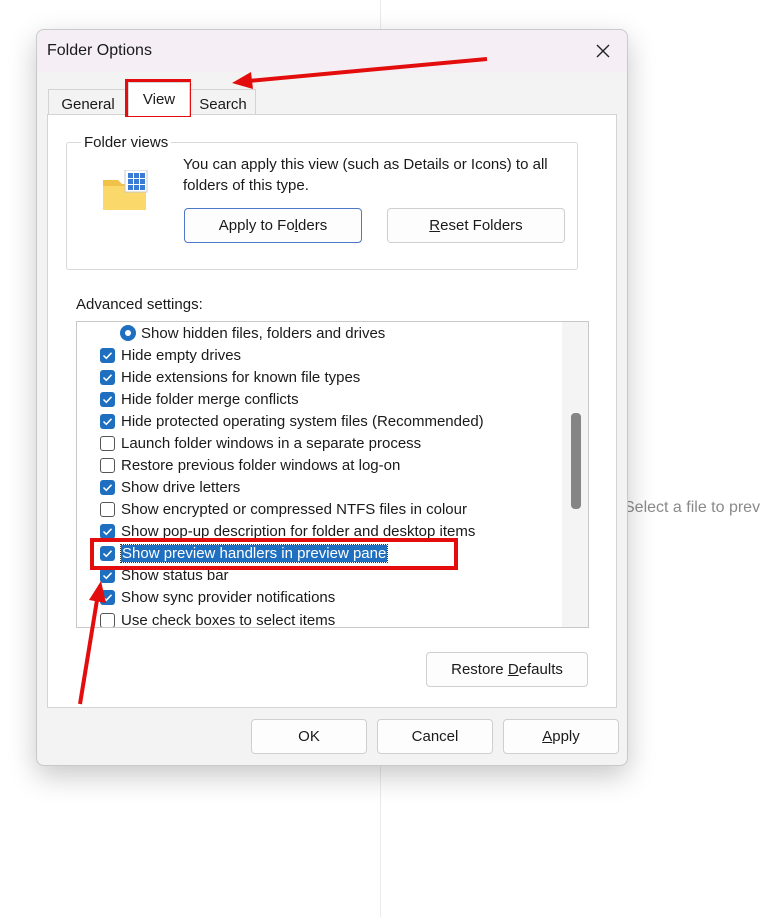 The image size is (768, 917). What do you see at coordinates (128, 333) in the screenshot?
I see `radio-button` at bounding box center [128, 333].